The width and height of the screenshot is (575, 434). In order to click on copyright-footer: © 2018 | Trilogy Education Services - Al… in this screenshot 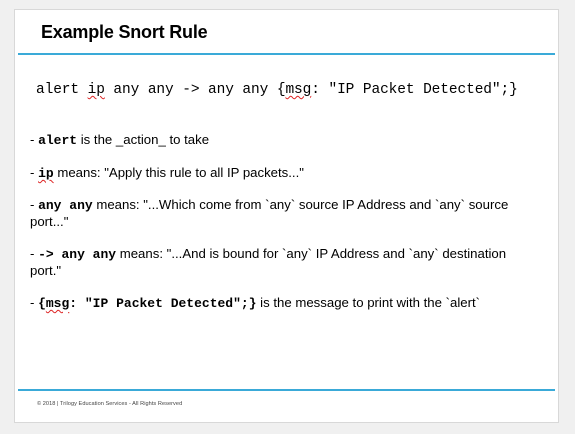, I will do `click(110, 404)`.